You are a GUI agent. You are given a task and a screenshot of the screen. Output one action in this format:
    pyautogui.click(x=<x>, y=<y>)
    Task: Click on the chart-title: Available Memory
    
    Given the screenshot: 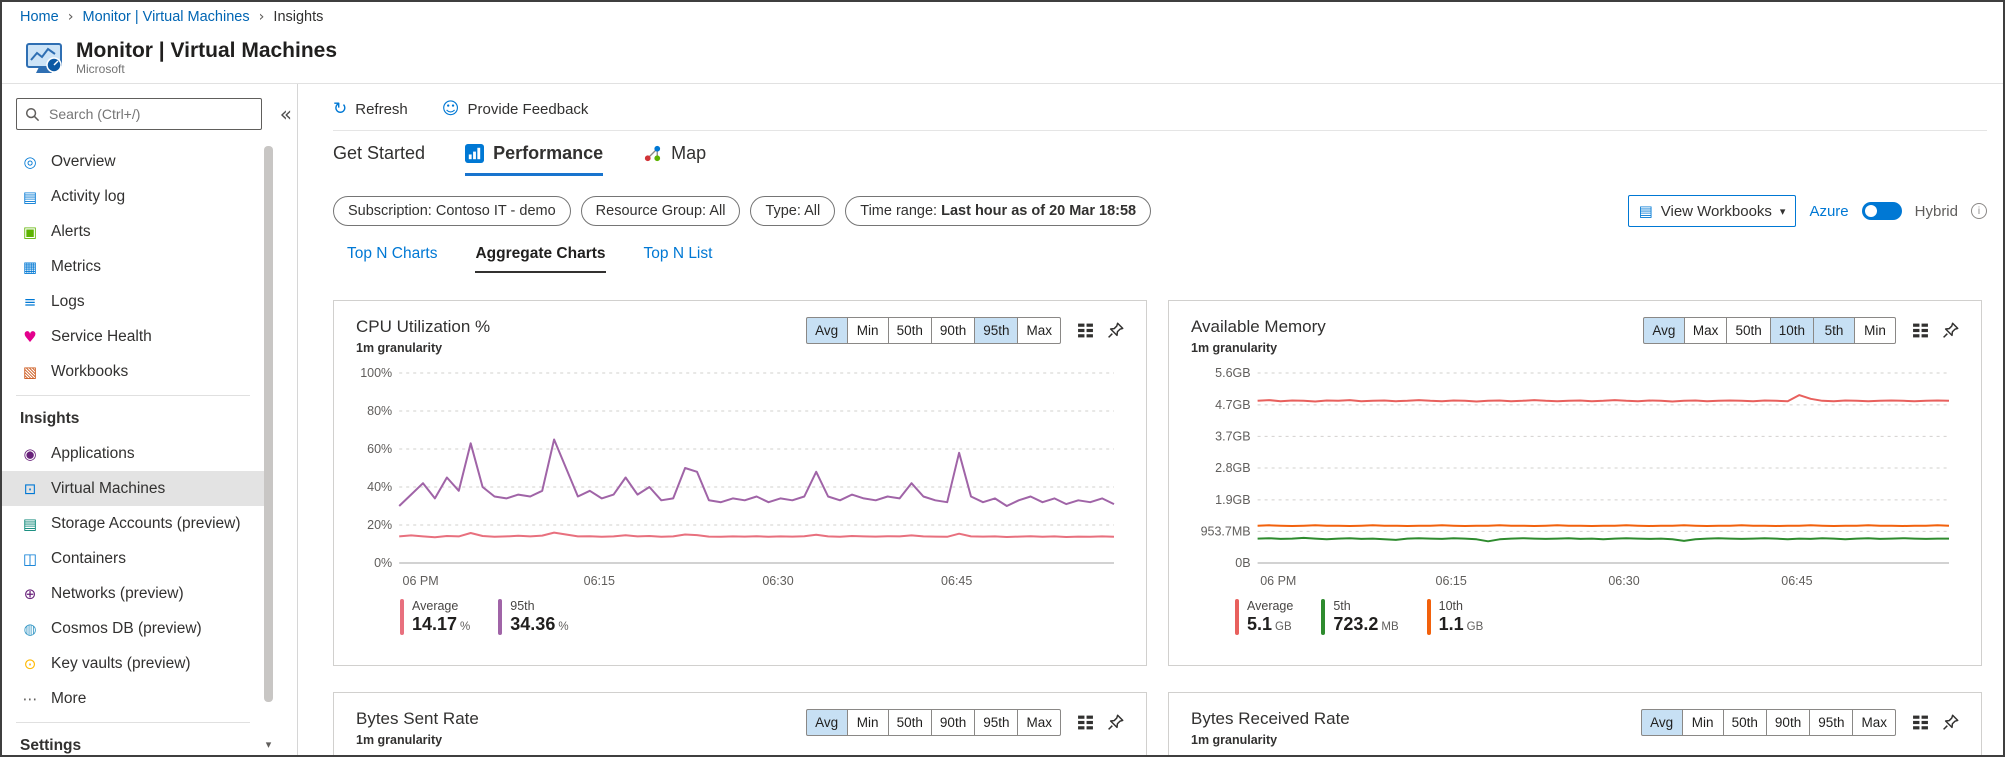 What is the action you would take?
    pyautogui.click(x=1258, y=326)
    